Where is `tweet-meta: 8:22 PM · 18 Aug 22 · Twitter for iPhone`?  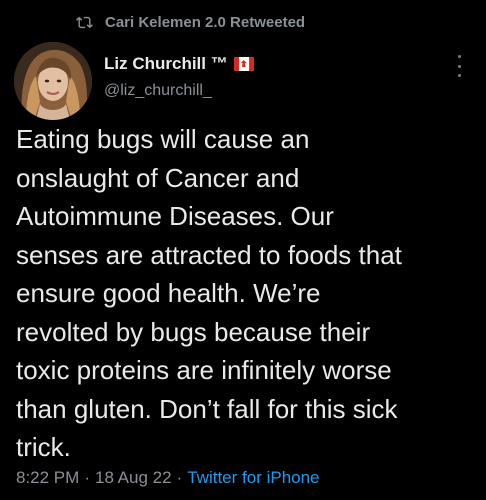 tweet-meta: 8:22 PM · 18 Aug 22 · Twitter for iPhone is located at coordinates (168, 478).